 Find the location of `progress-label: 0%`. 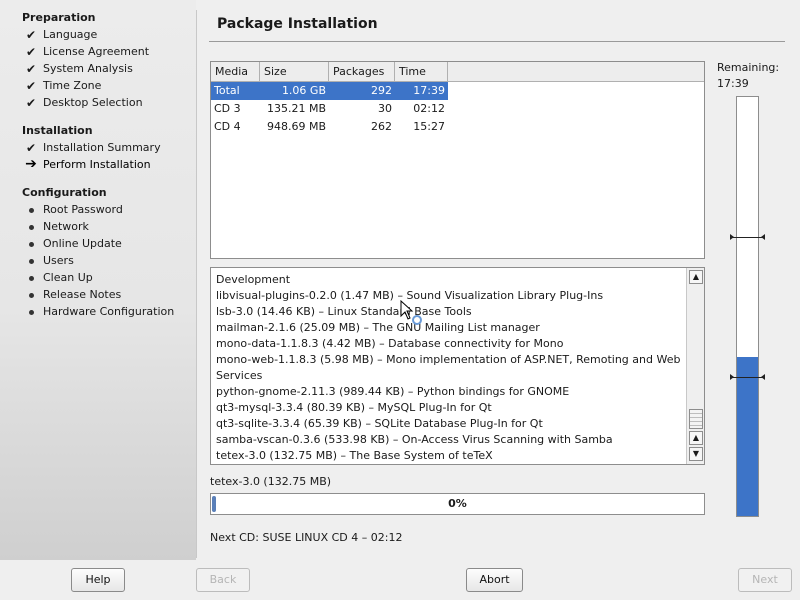

progress-label: 0% is located at coordinates (457, 503).